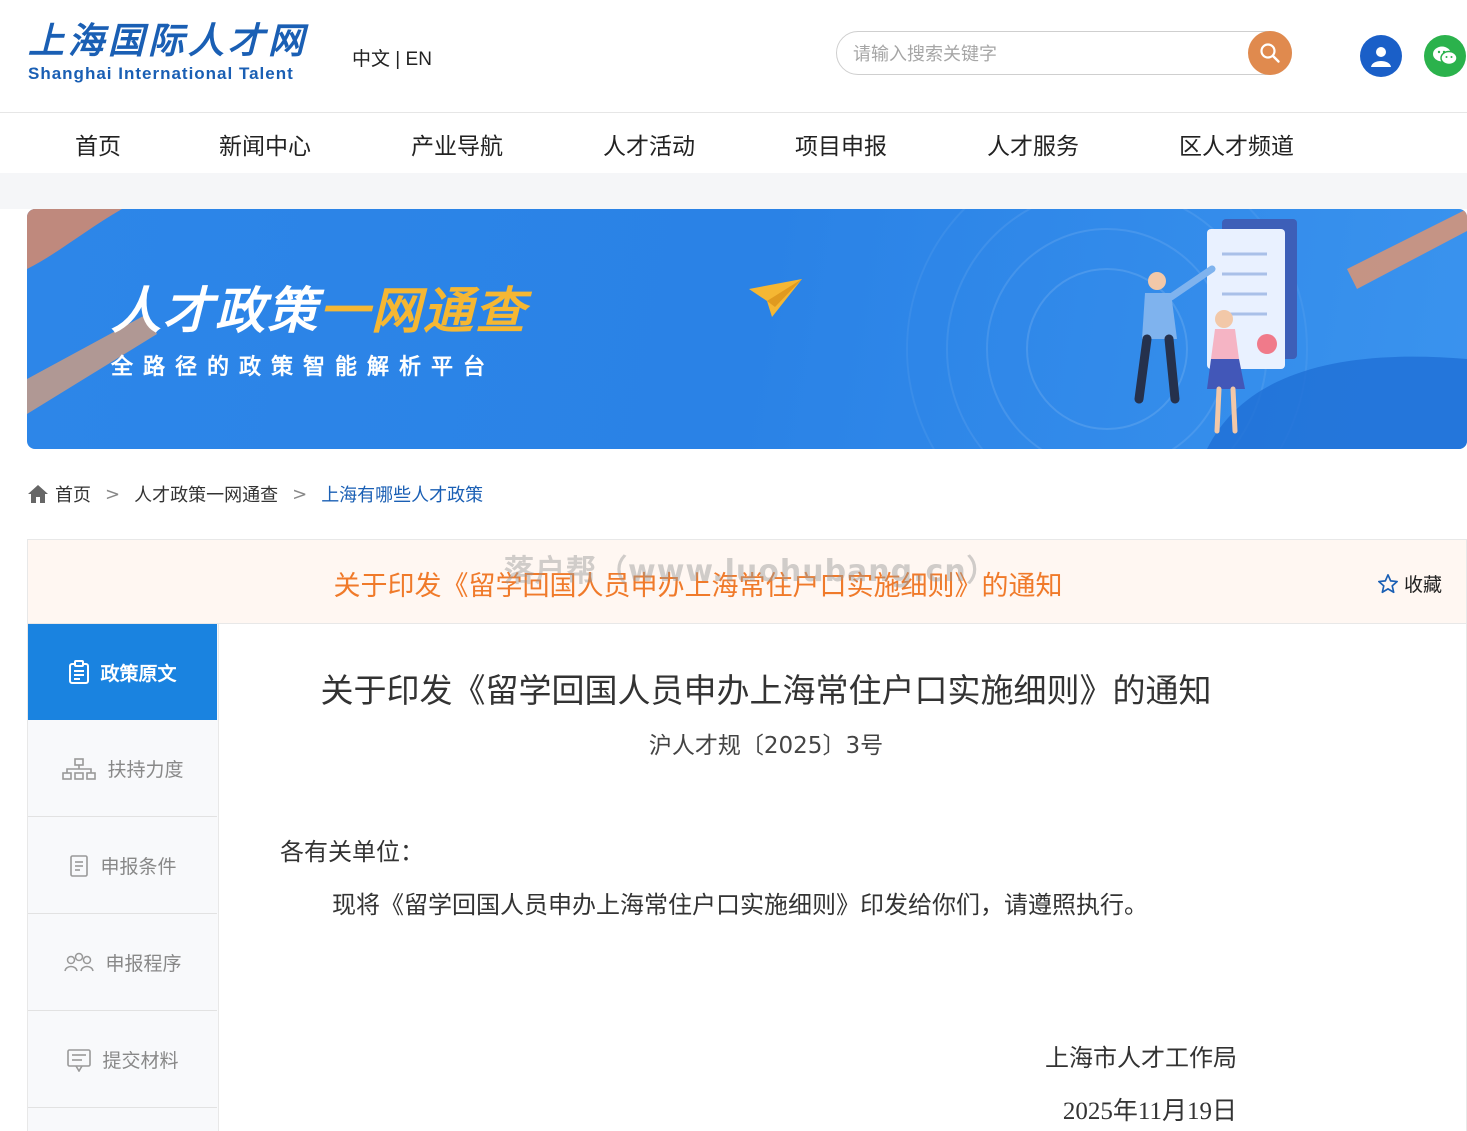  What do you see at coordinates (402, 494) in the screenshot?
I see `breadcrumb-current: 上海有哪些人才政策` at bounding box center [402, 494].